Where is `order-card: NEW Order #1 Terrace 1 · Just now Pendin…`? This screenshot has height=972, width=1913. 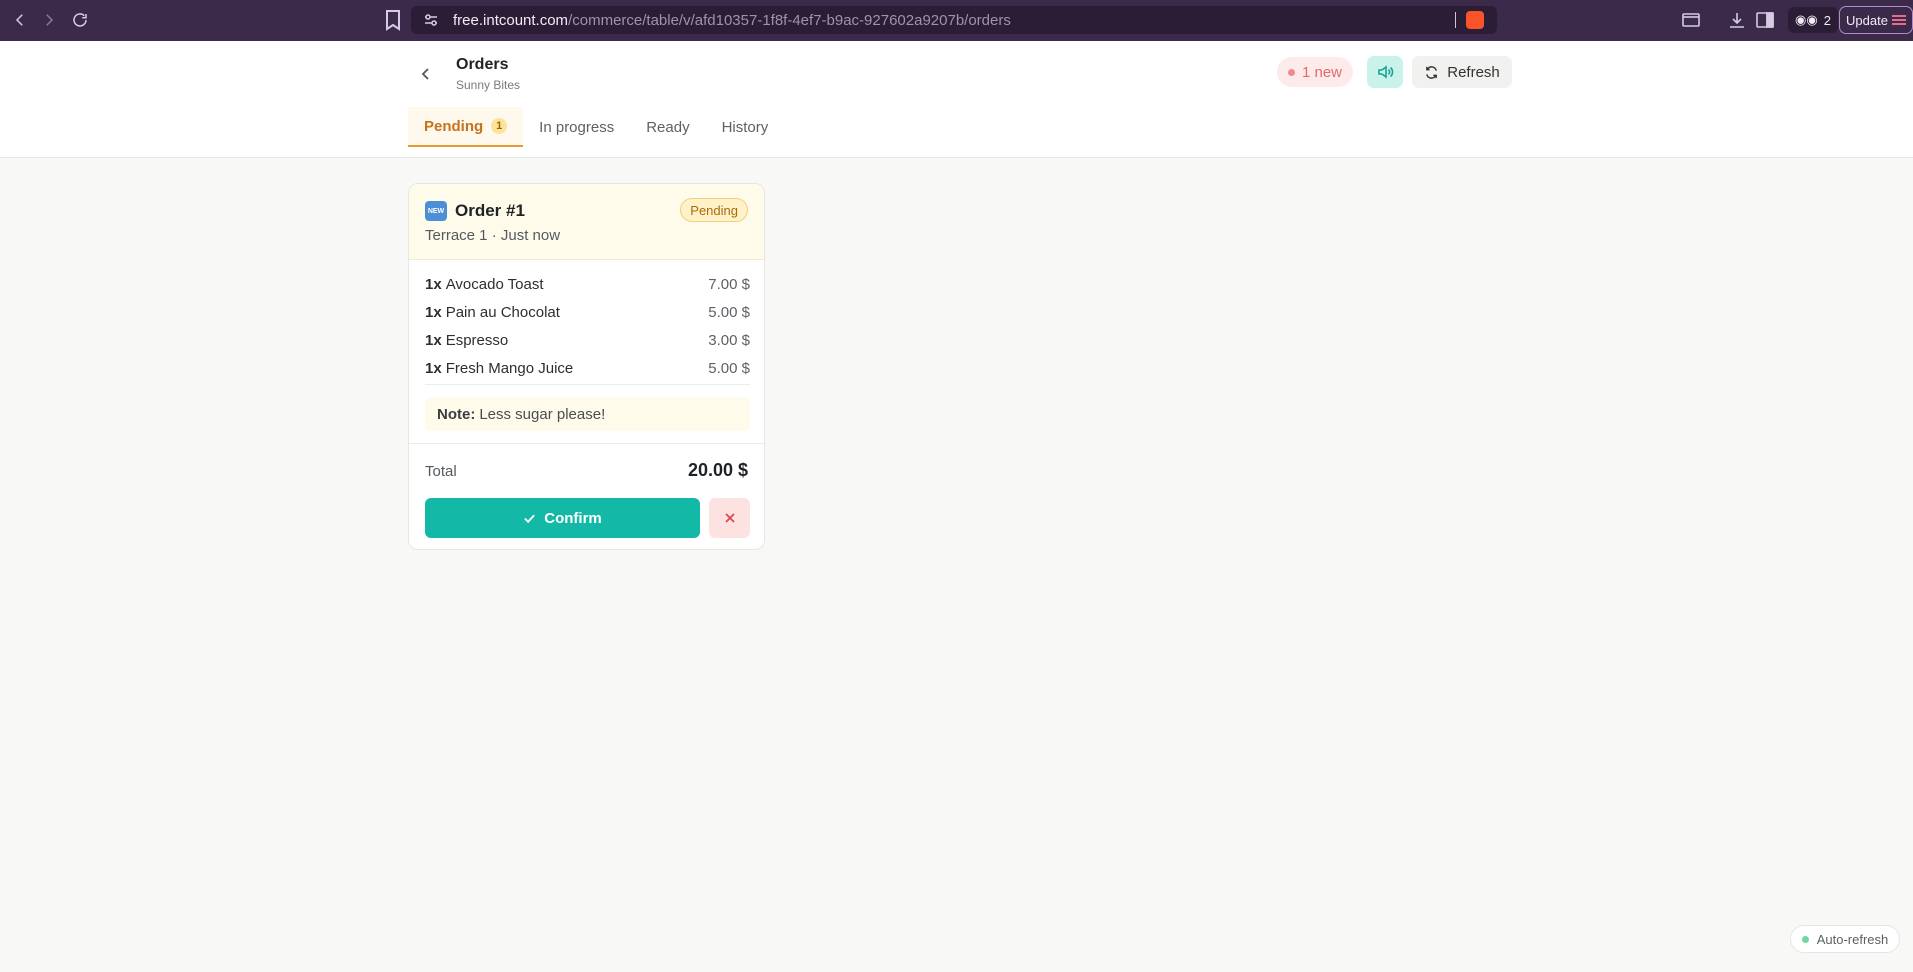
order-card: NEW Order #1 Terrace 1 · Just now Pendin… is located at coordinates (586, 366).